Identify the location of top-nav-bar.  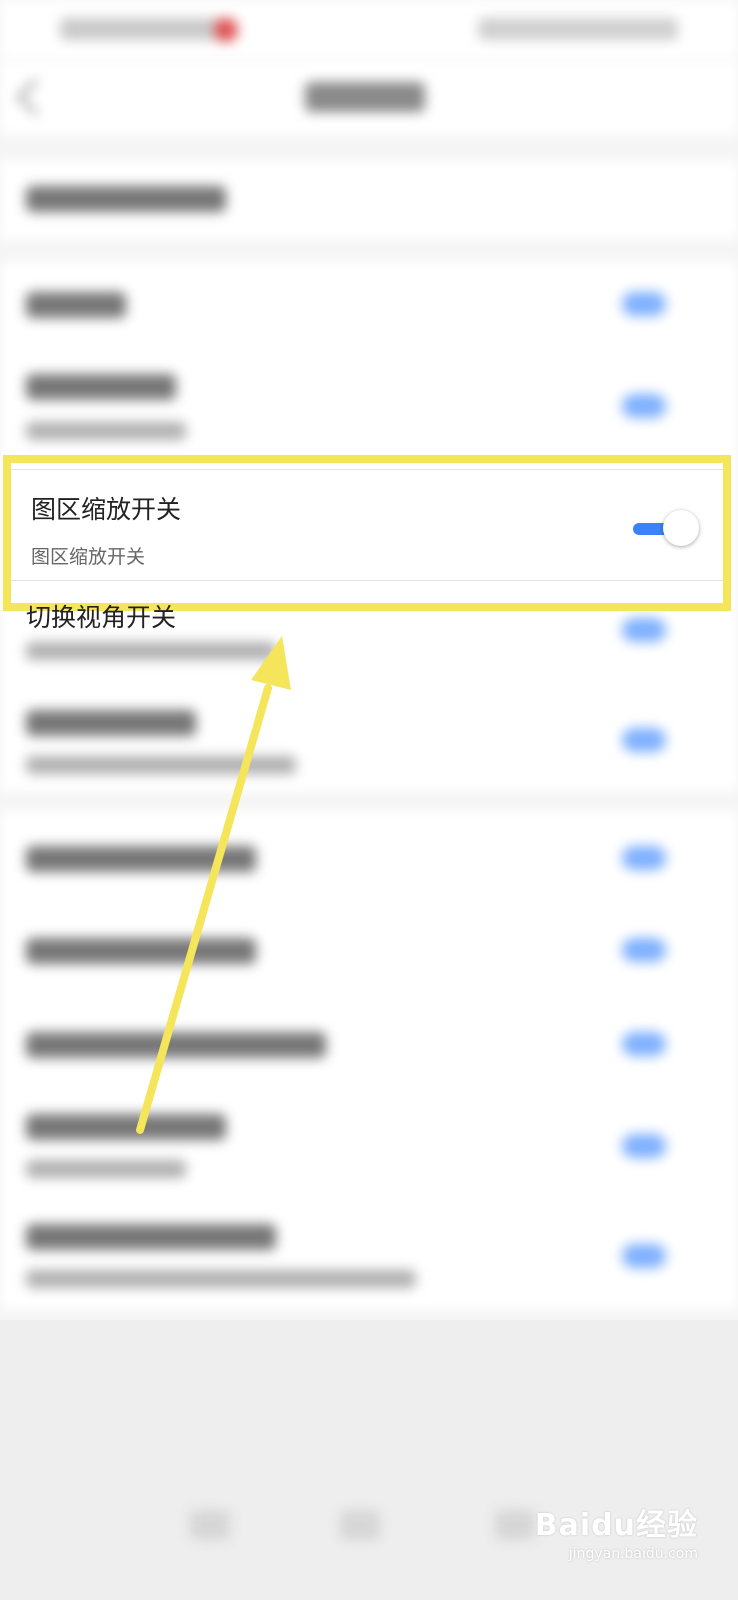
(369, 97).